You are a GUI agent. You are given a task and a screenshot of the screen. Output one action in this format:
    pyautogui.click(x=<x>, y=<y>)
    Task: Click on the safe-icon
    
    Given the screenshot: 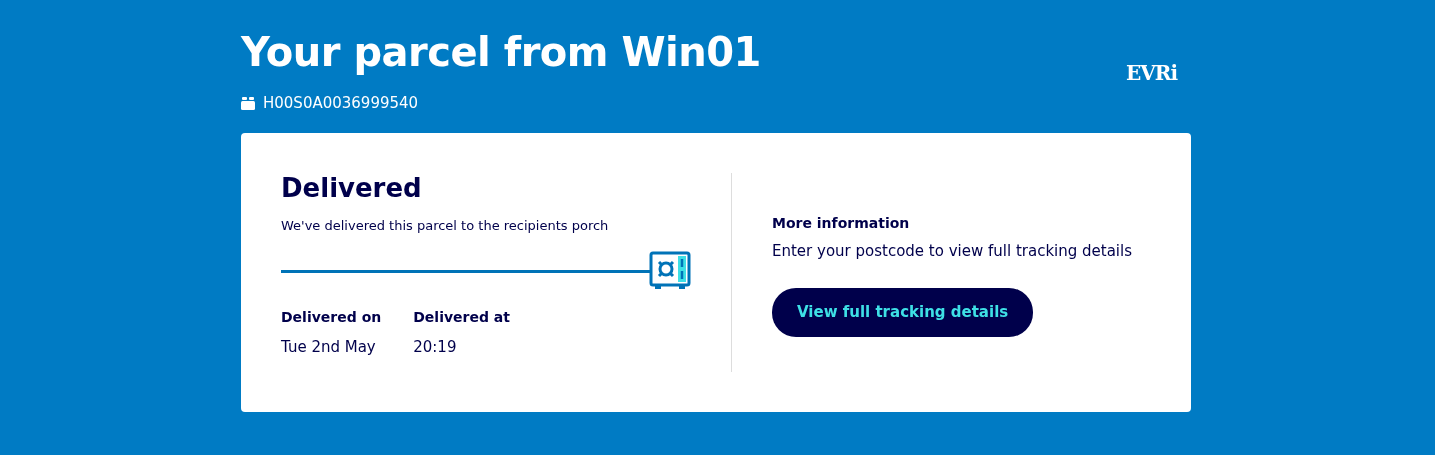 What is the action you would take?
    pyautogui.click(x=670, y=271)
    